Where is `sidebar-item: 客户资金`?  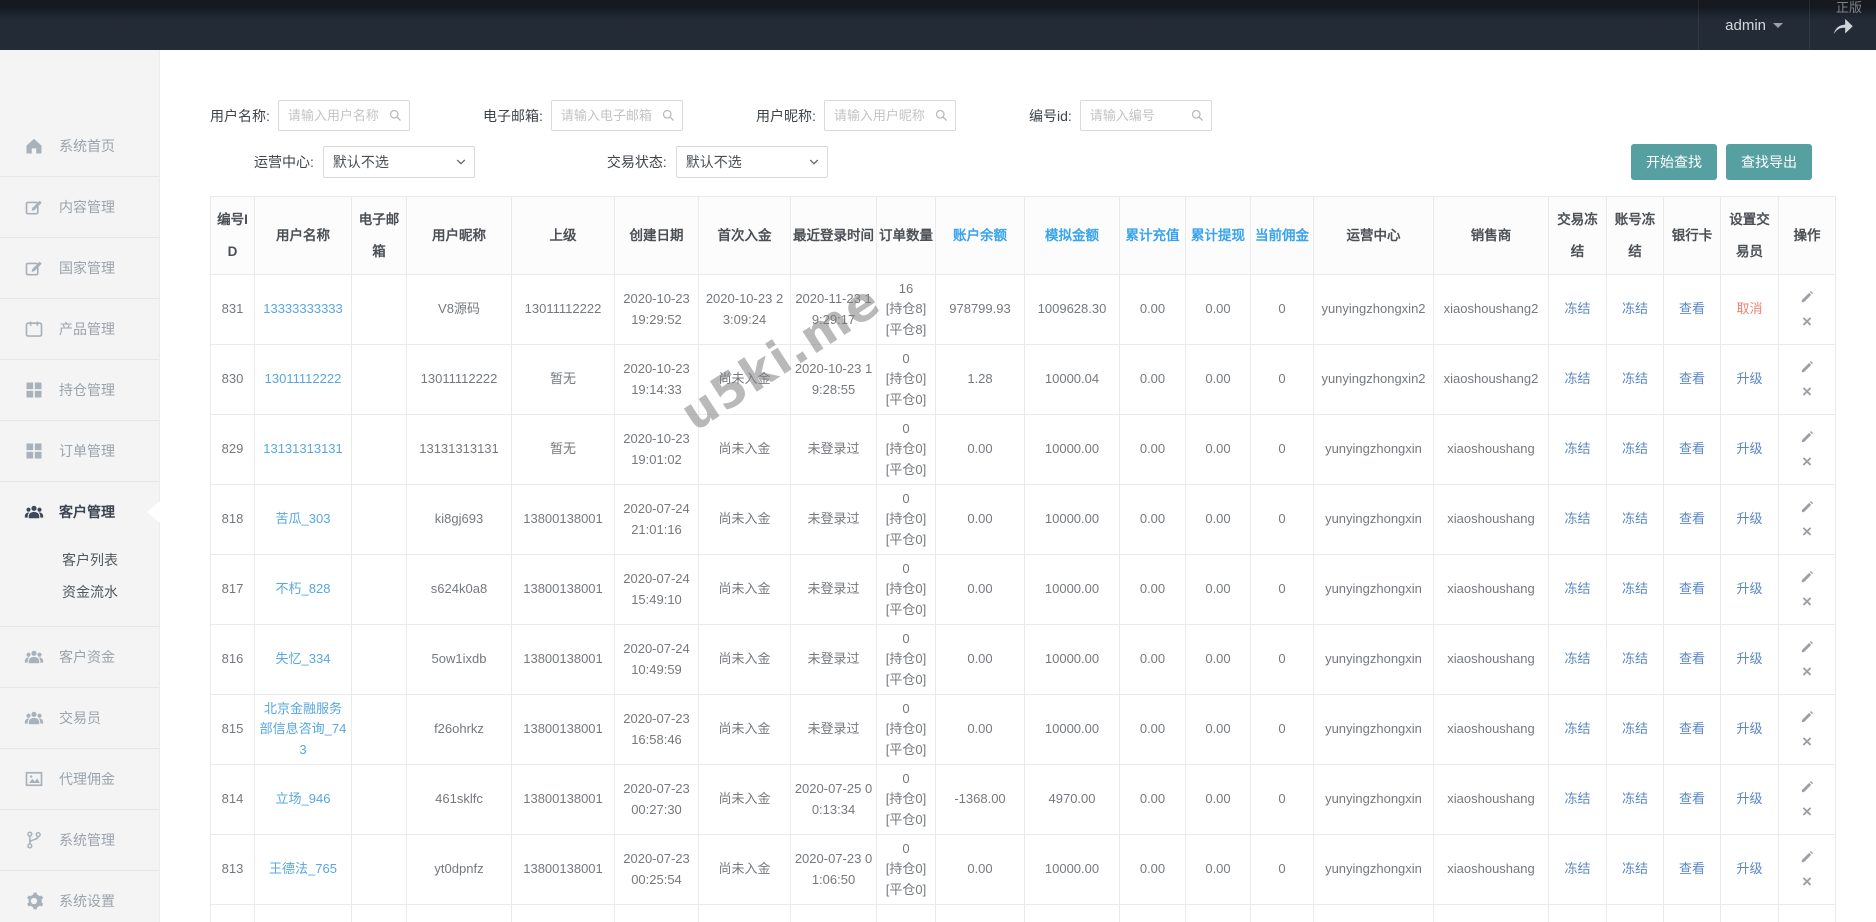
sidebar-item: 客户资金 is located at coordinates (79, 657).